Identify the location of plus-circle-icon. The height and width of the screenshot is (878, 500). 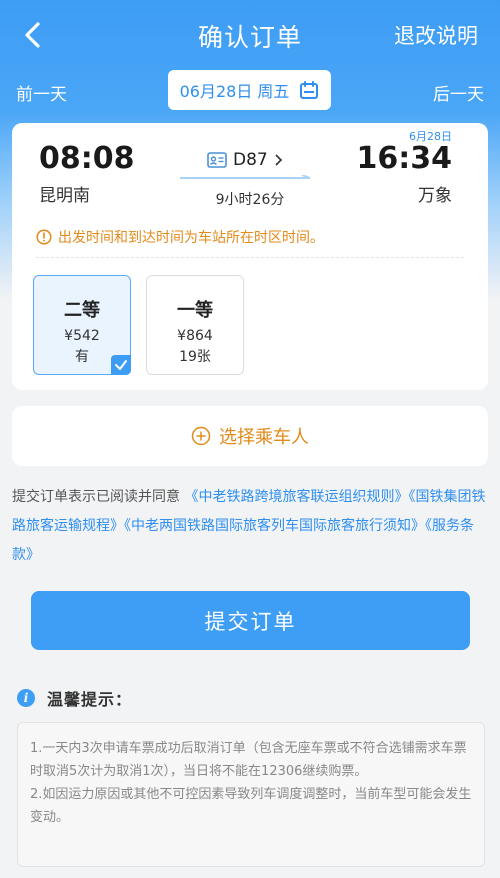
(201, 436).